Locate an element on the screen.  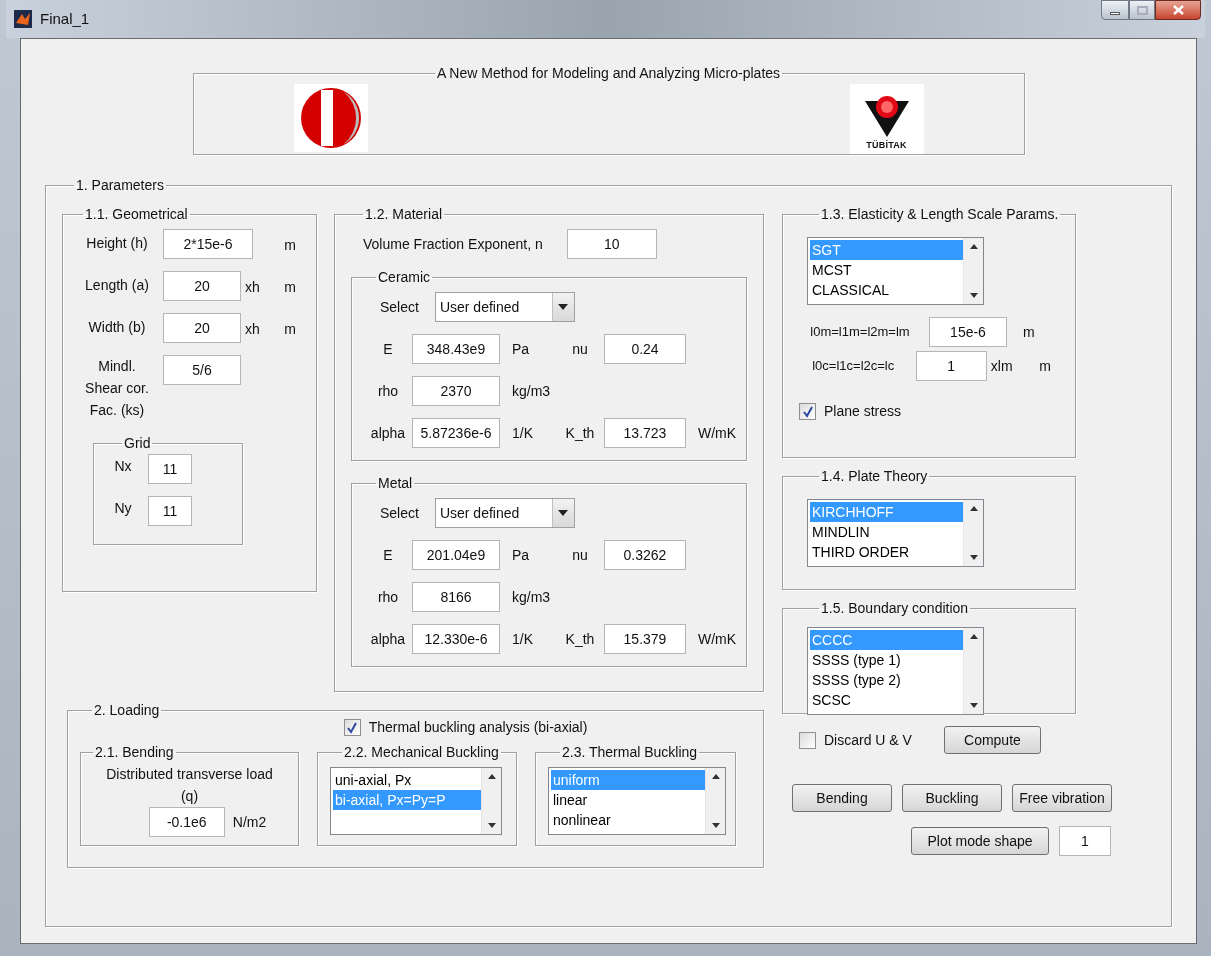
input-field: 5.87236e-6 is located at coordinates (456, 433).